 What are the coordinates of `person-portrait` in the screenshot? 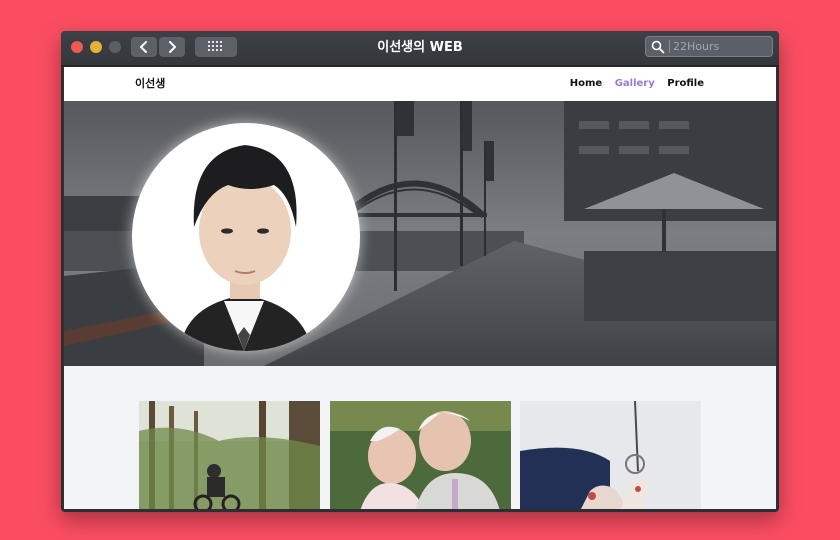 It's located at (246, 248).